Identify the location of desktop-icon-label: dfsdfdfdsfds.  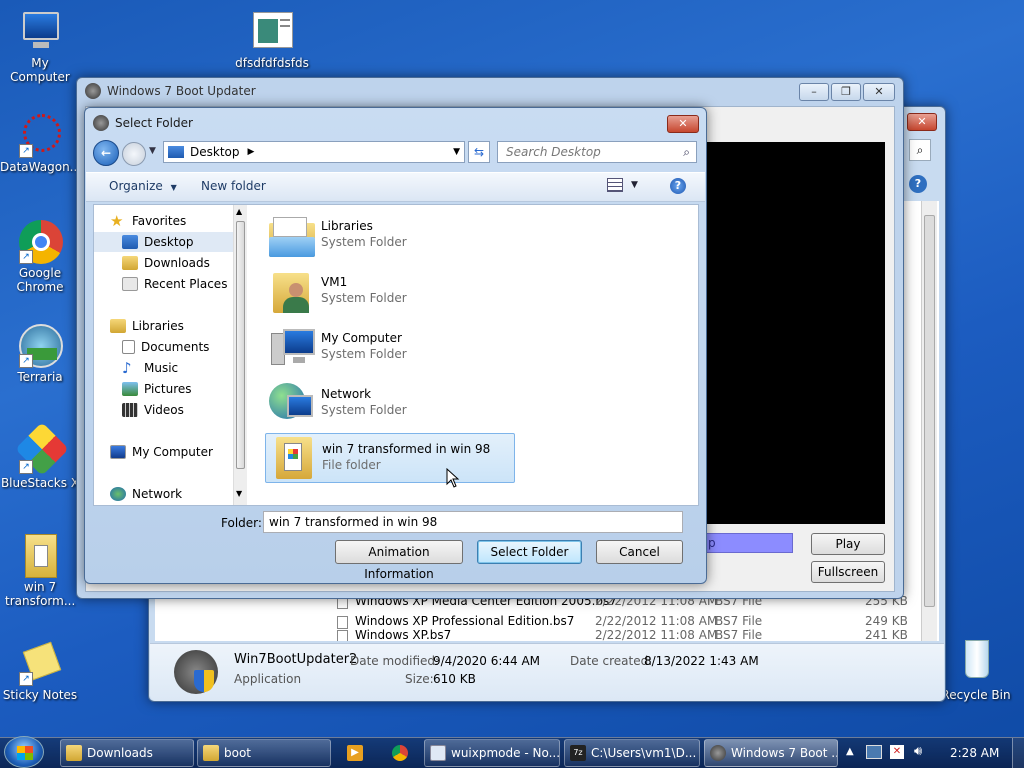
(272, 63).